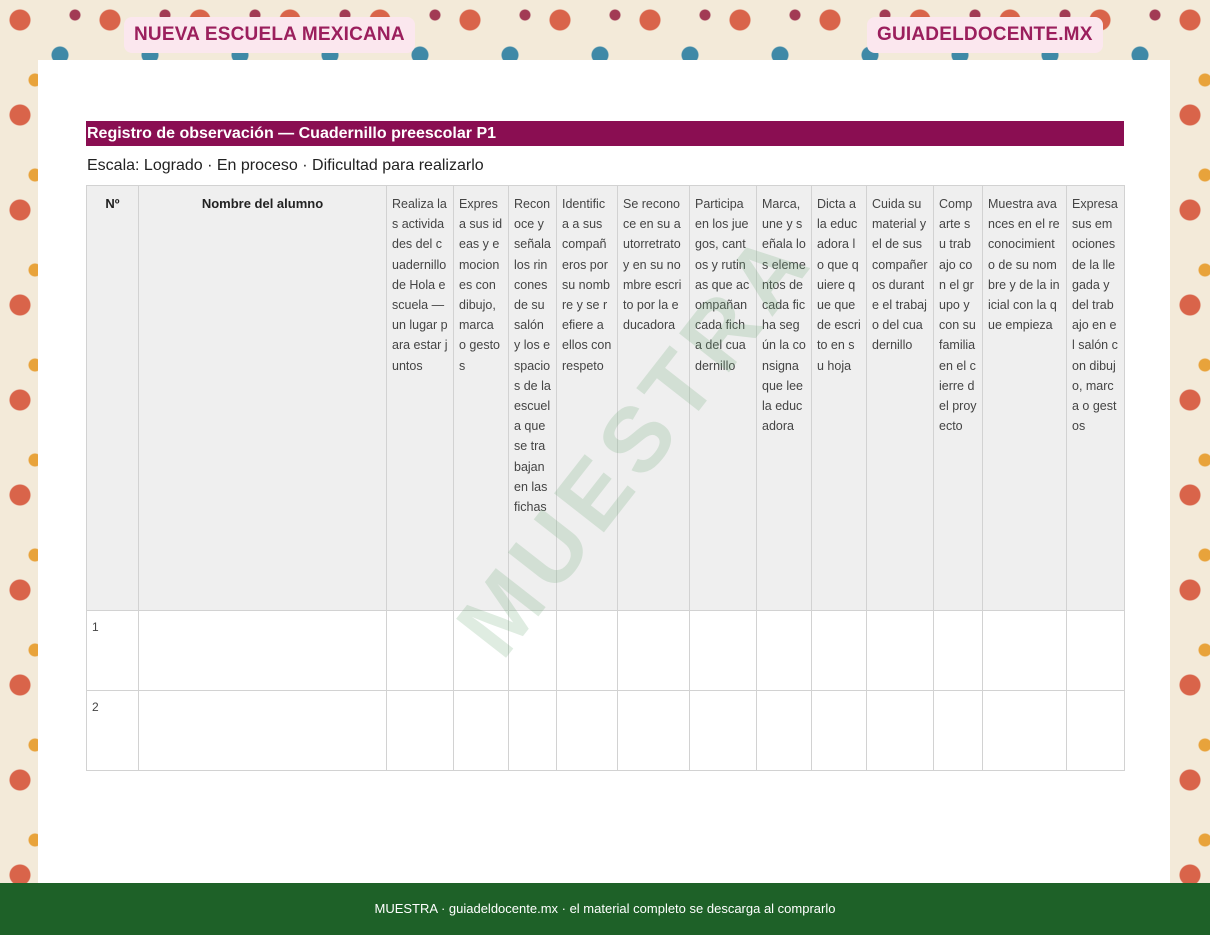 This screenshot has height=935, width=1210. Describe the element at coordinates (985, 35) in the screenshot. I see `brand-badge-site: GUIADELDOCENTE.MX` at that location.